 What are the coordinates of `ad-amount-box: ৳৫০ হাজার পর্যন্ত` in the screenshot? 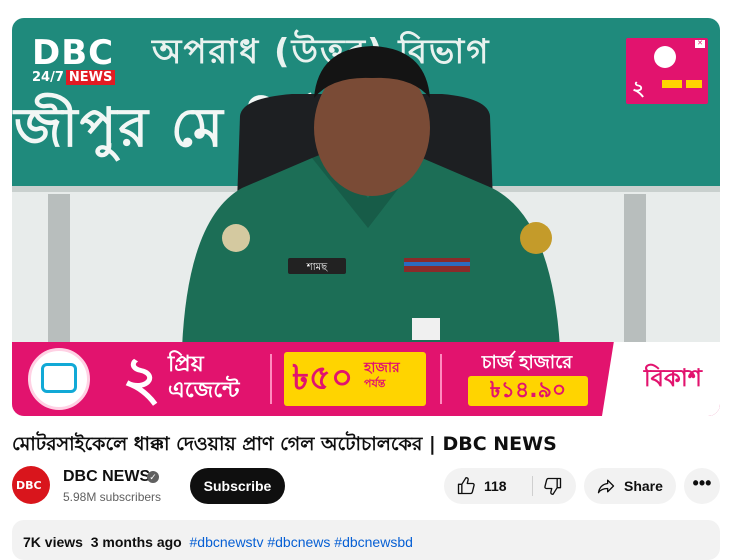 It's located at (355, 379).